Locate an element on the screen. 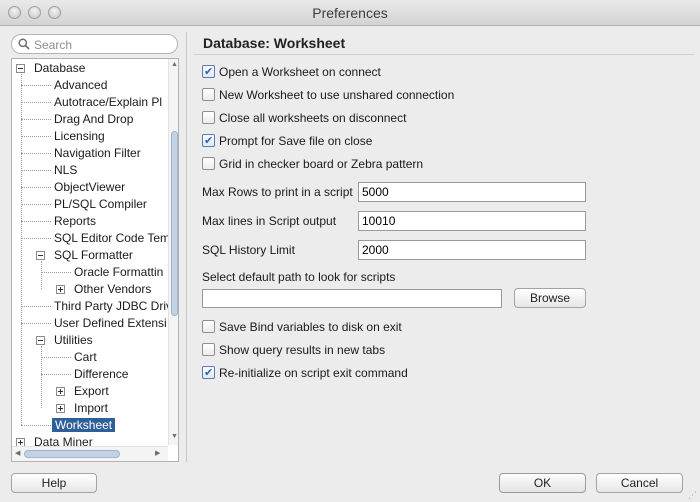  tree-item-label: PL/SQL Compiler is located at coordinates (100, 204).